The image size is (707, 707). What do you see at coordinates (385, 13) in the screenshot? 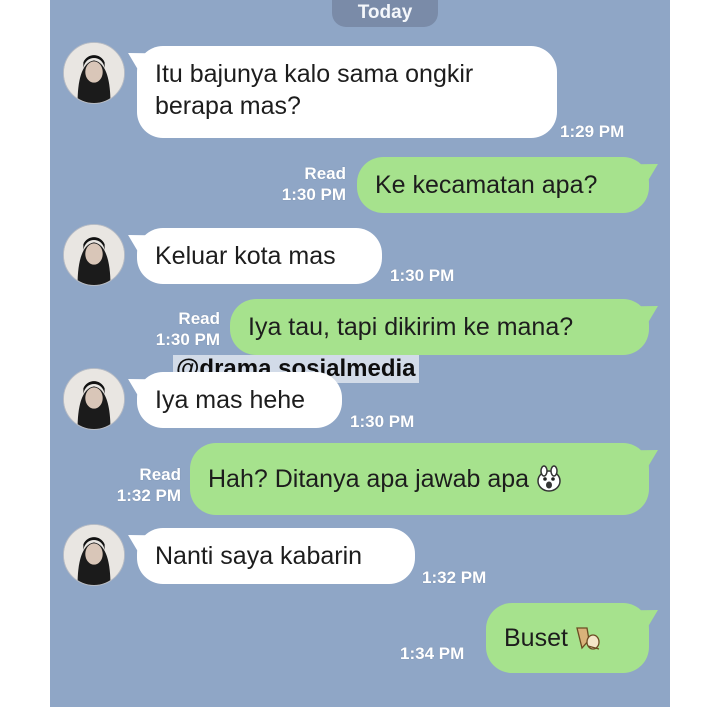
I see `date-separator: Today` at bounding box center [385, 13].